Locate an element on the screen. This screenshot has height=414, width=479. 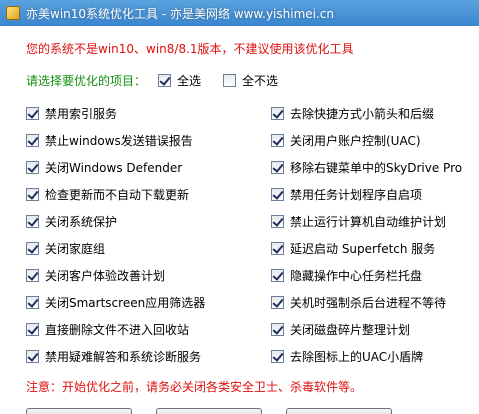
system-warning: 您的系统不是win10、win8/8.1版本，不建议使用该优化工具 is located at coordinates (190, 49).